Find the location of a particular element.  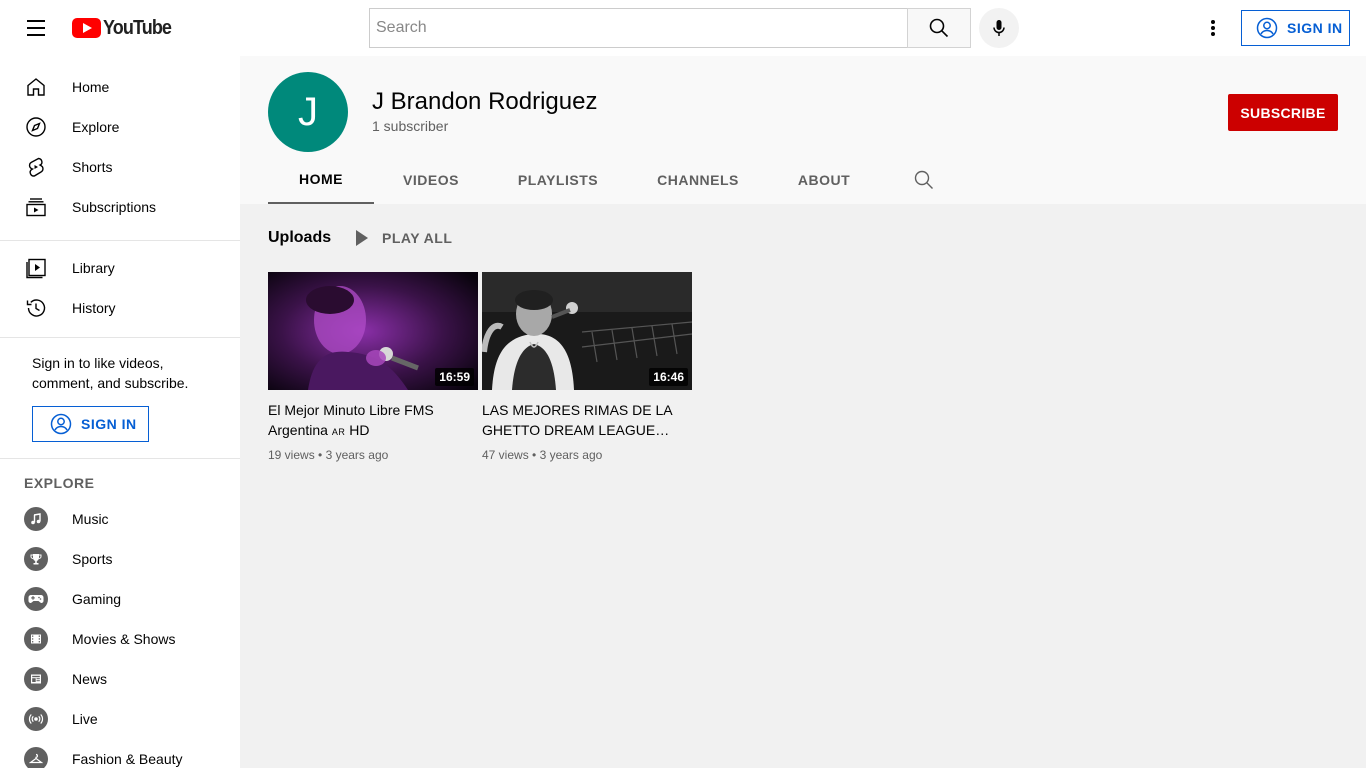

video-thumbnail: 16:59 is located at coordinates (373, 331).